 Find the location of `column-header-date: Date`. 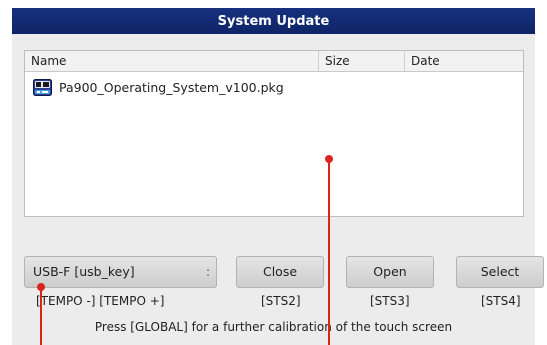

column-header-date: Date is located at coordinates (463, 61).